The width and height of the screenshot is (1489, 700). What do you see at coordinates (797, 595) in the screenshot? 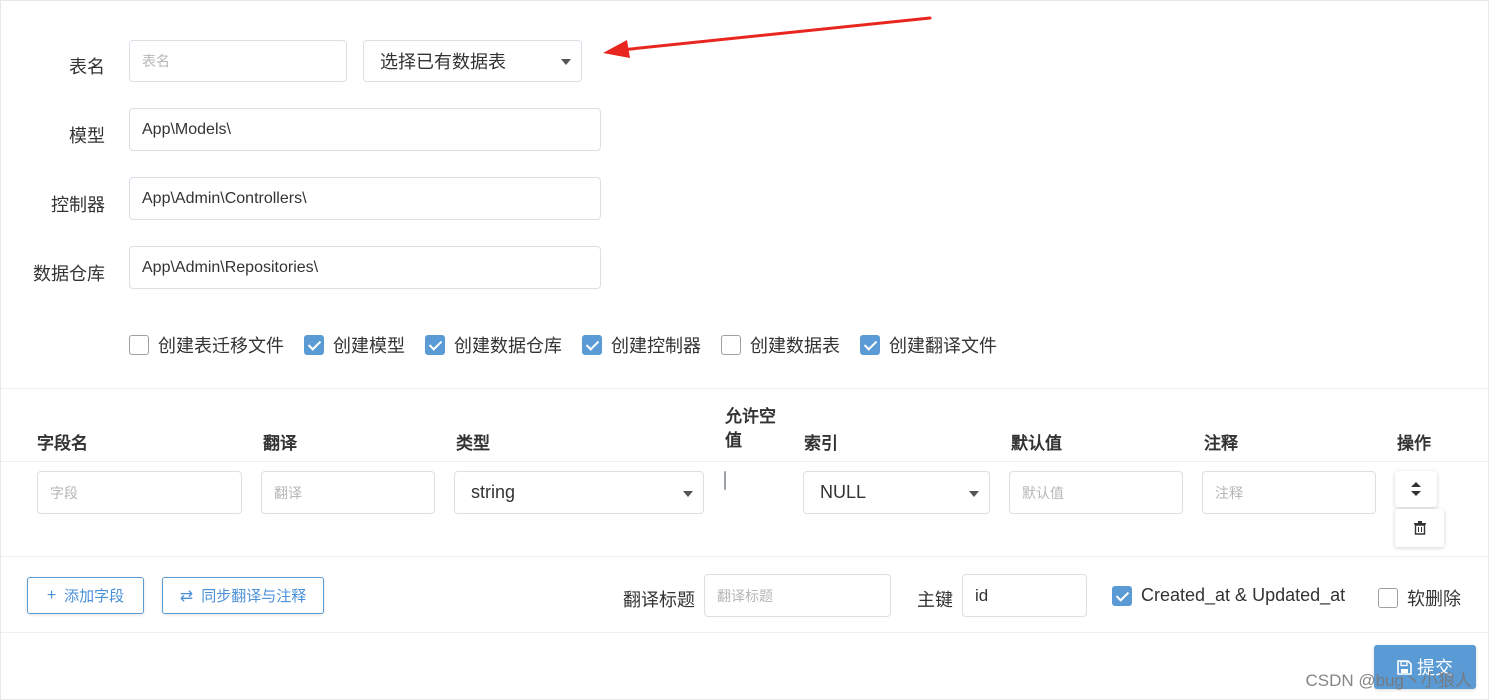
I see `translation-title-input: 翻译标题` at bounding box center [797, 595].